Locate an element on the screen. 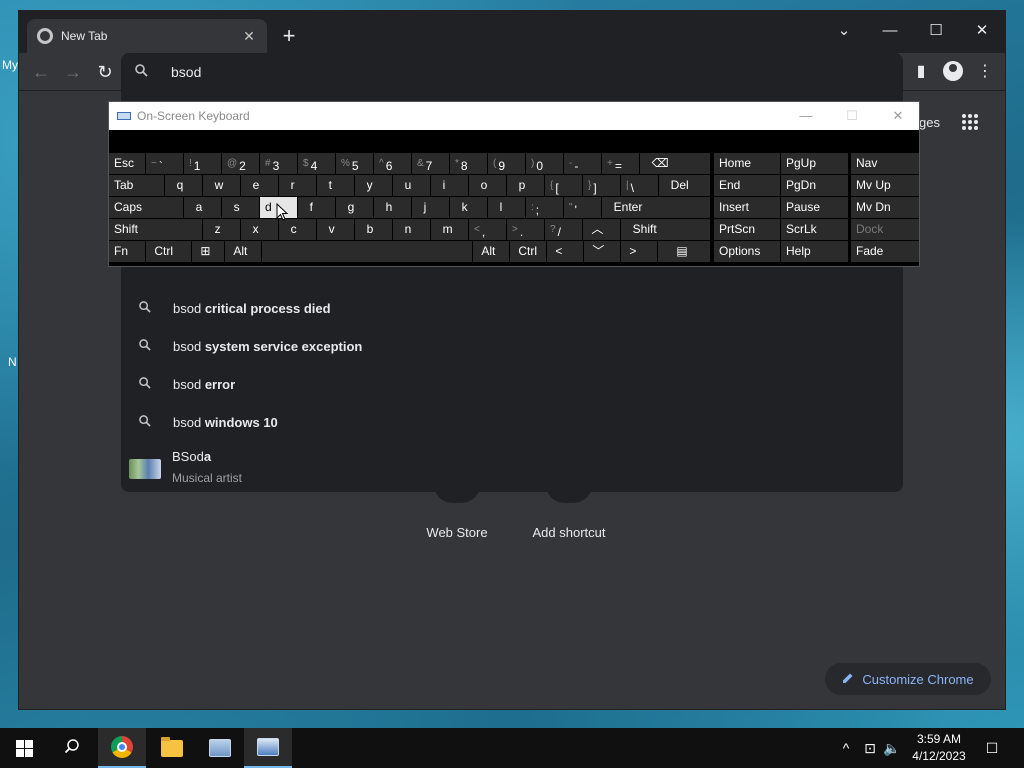 The height and width of the screenshot is (768, 1024). key-8: * 8 is located at coordinates (468, 163).